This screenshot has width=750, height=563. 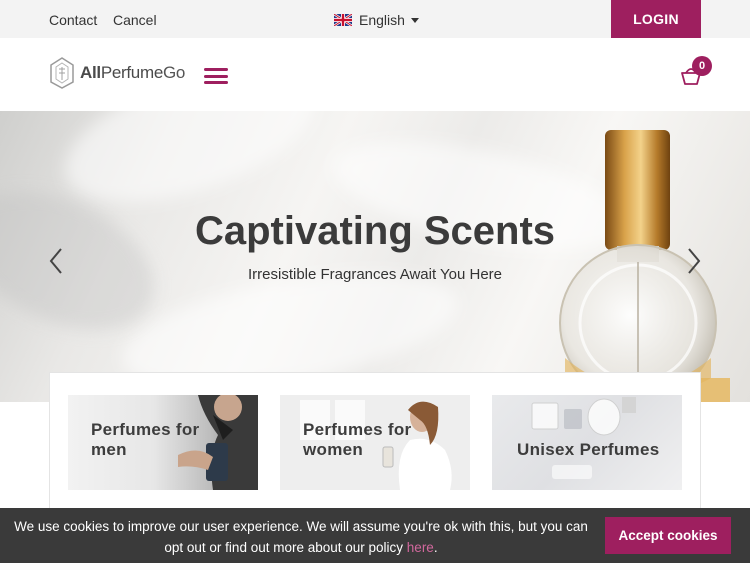 I want to click on category-label-men-line2: men, so click(x=109, y=449).